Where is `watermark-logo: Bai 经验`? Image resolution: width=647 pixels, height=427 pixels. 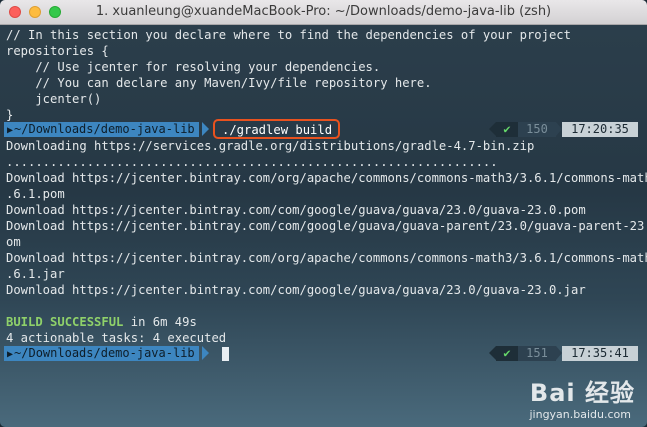
watermark-logo: Bai 经验 is located at coordinates (582, 393).